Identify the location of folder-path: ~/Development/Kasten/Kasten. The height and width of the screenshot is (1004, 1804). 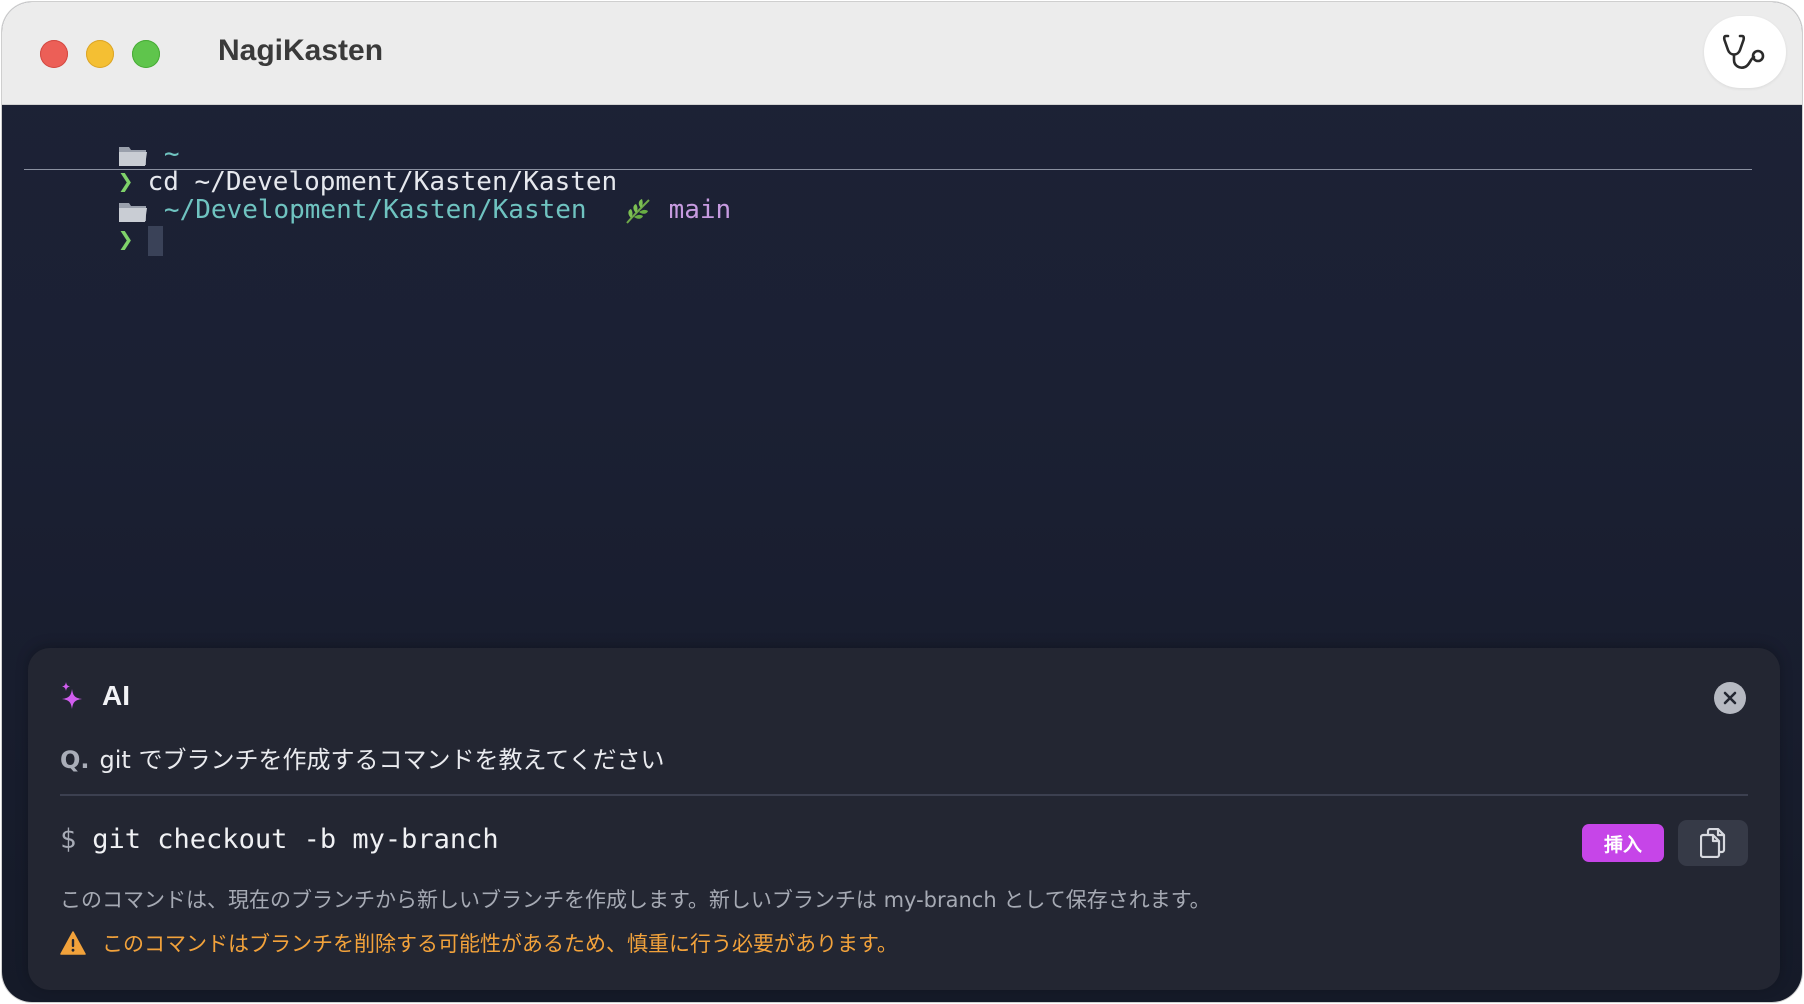
(375, 210).